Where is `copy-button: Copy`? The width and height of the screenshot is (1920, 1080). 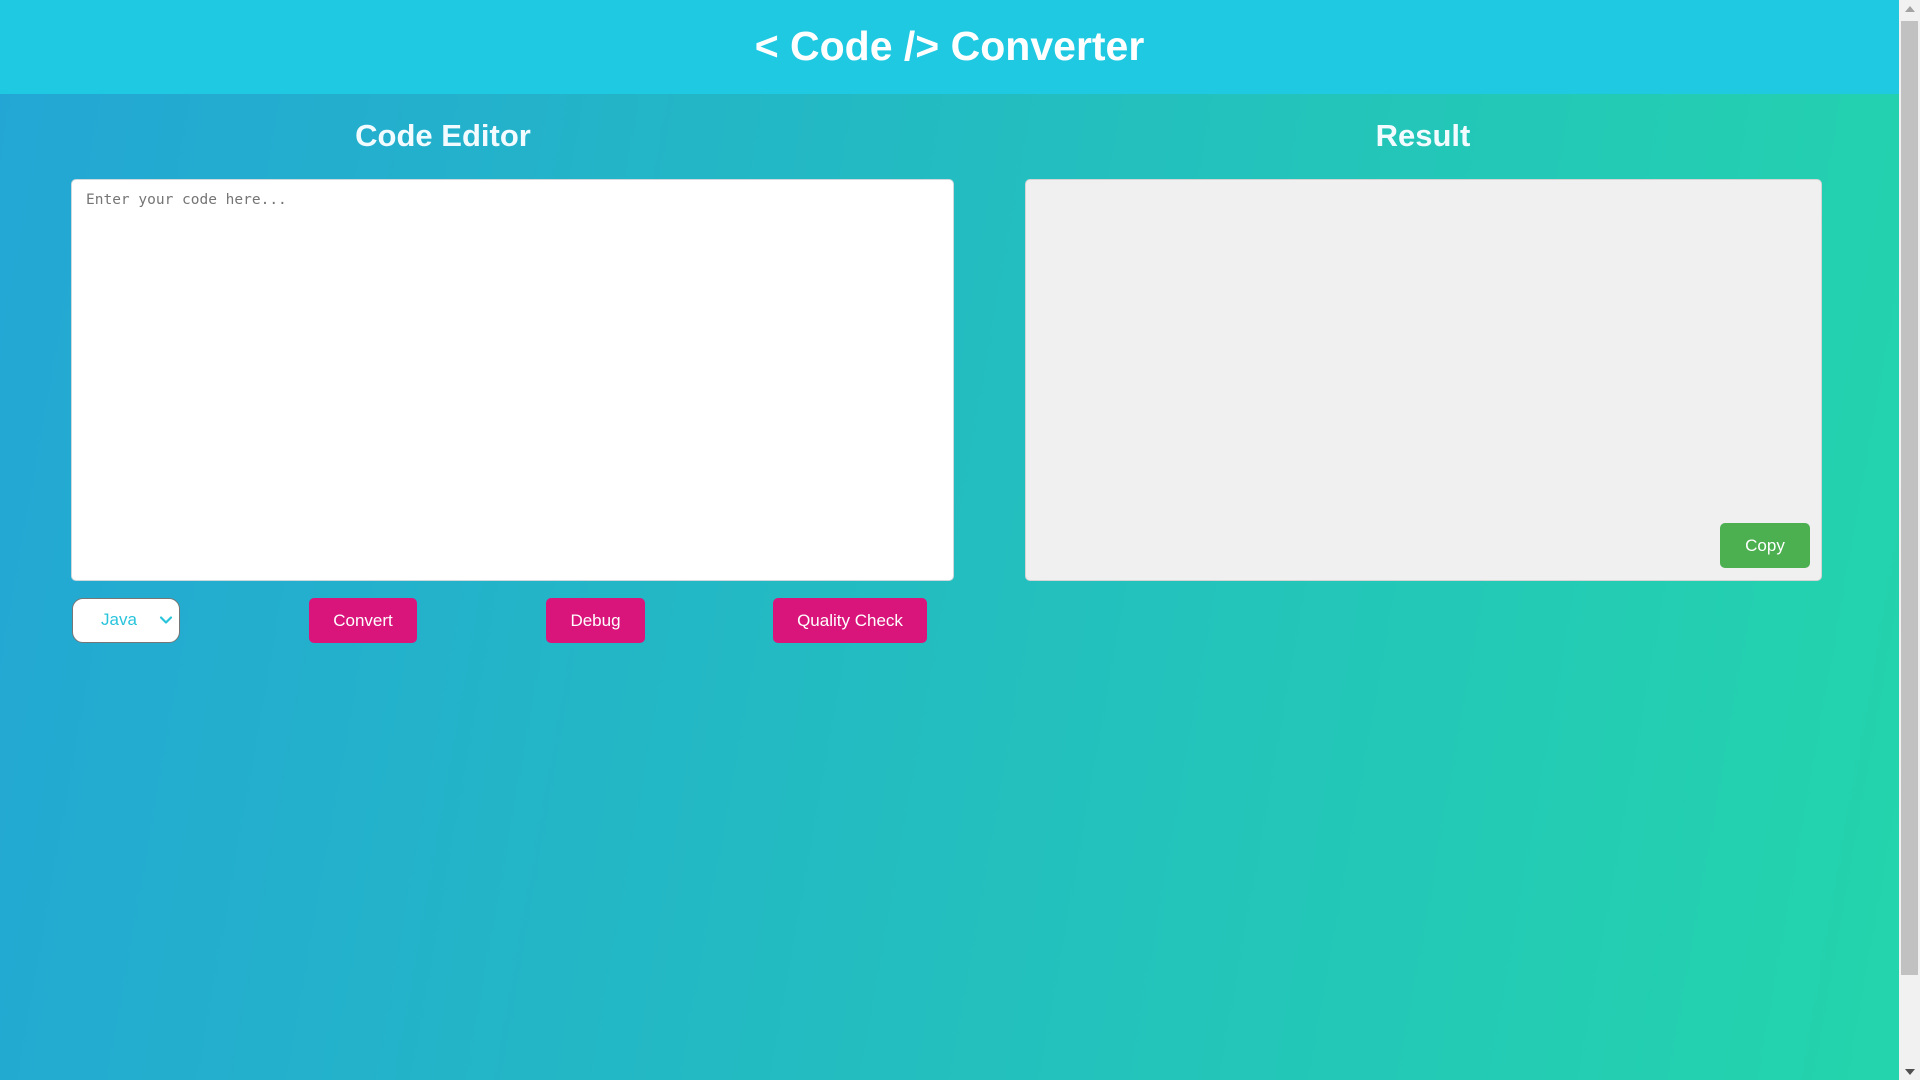 copy-button: Copy is located at coordinates (1765, 545).